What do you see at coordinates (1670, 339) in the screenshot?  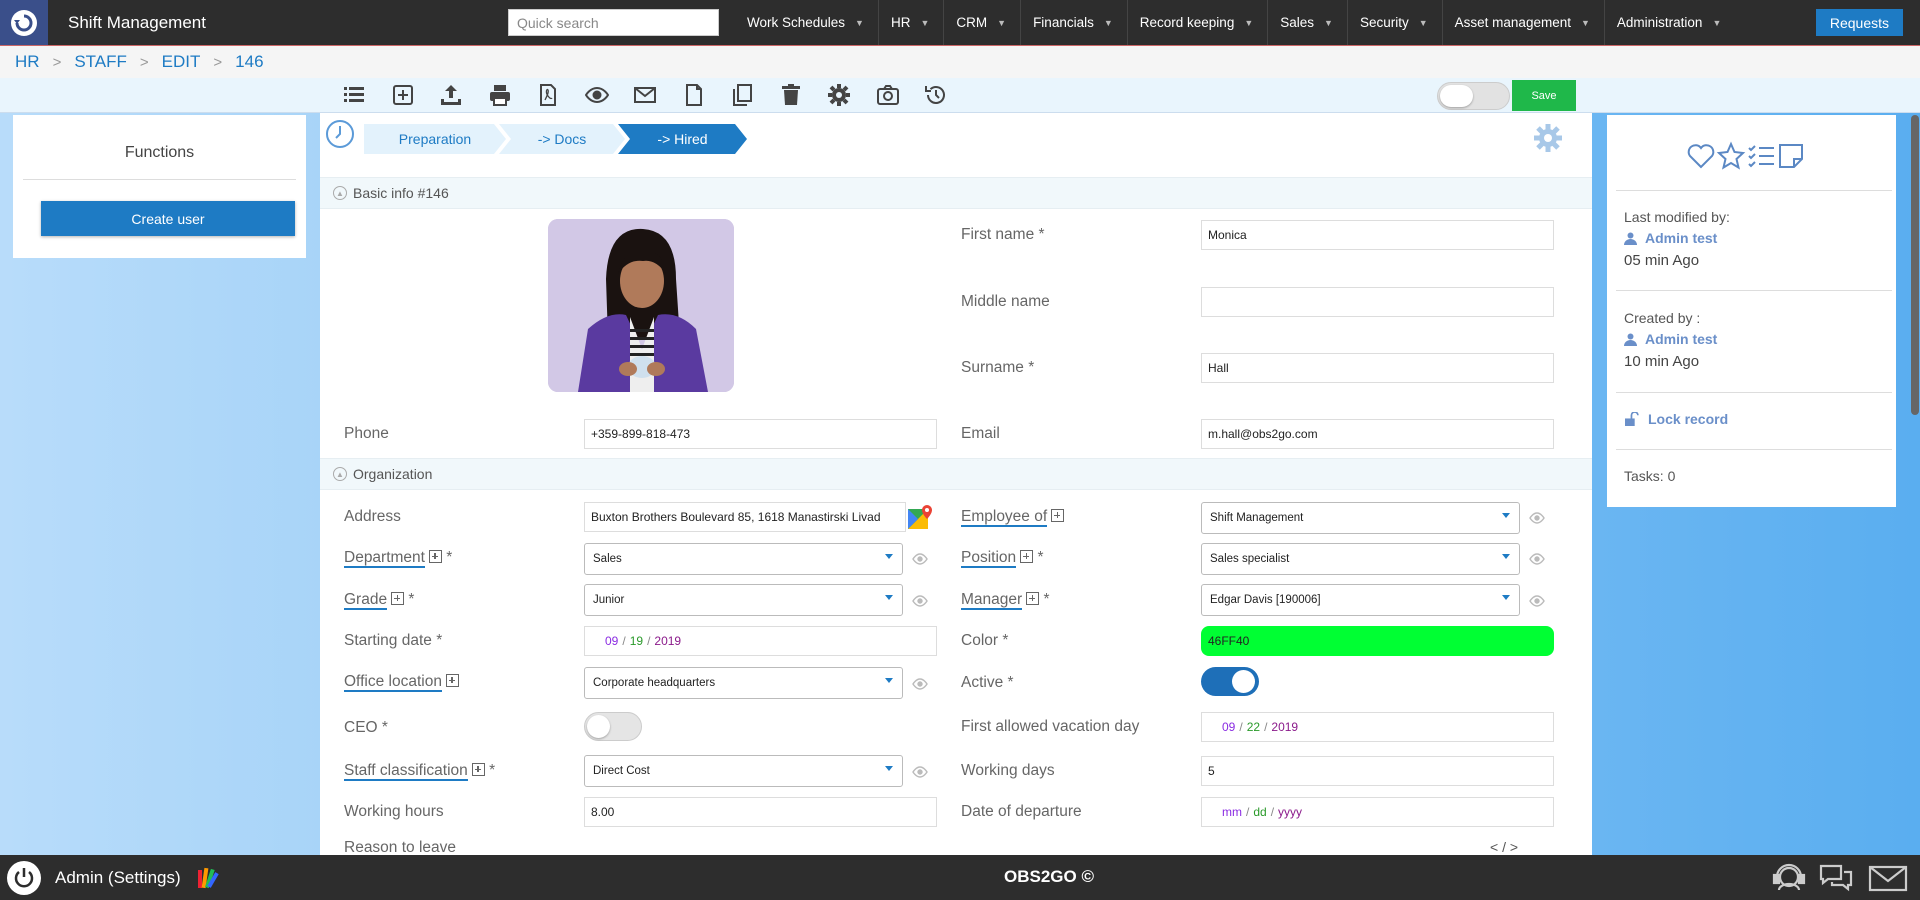 I see `created-by-user: Admin test` at bounding box center [1670, 339].